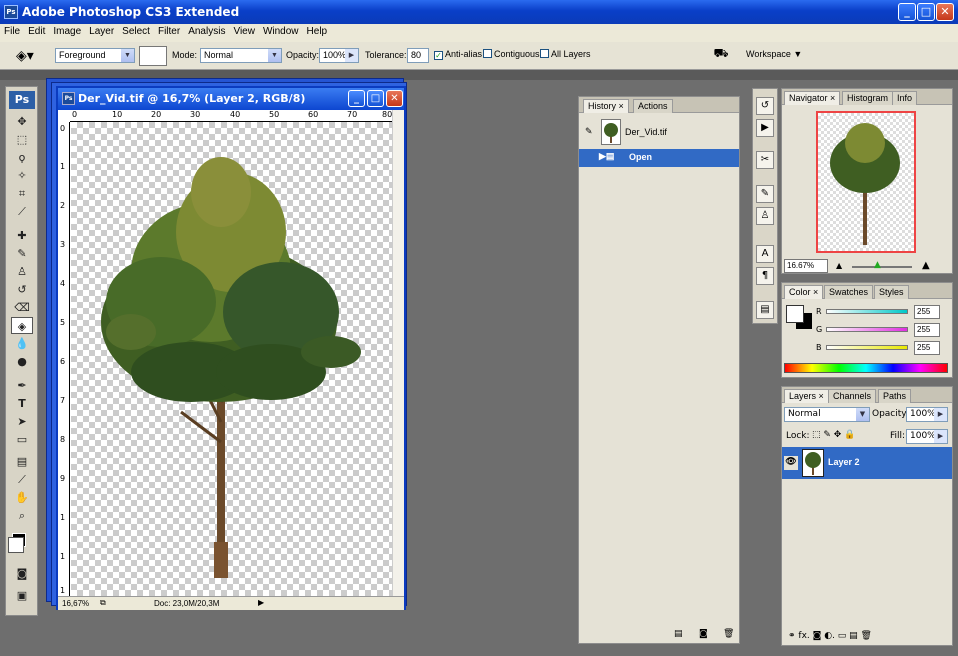 This screenshot has width=958, height=656. What do you see at coordinates (22, 193) in the screenshot?
I see `crop-icon: ⌗` at bounding box center [22, 193].